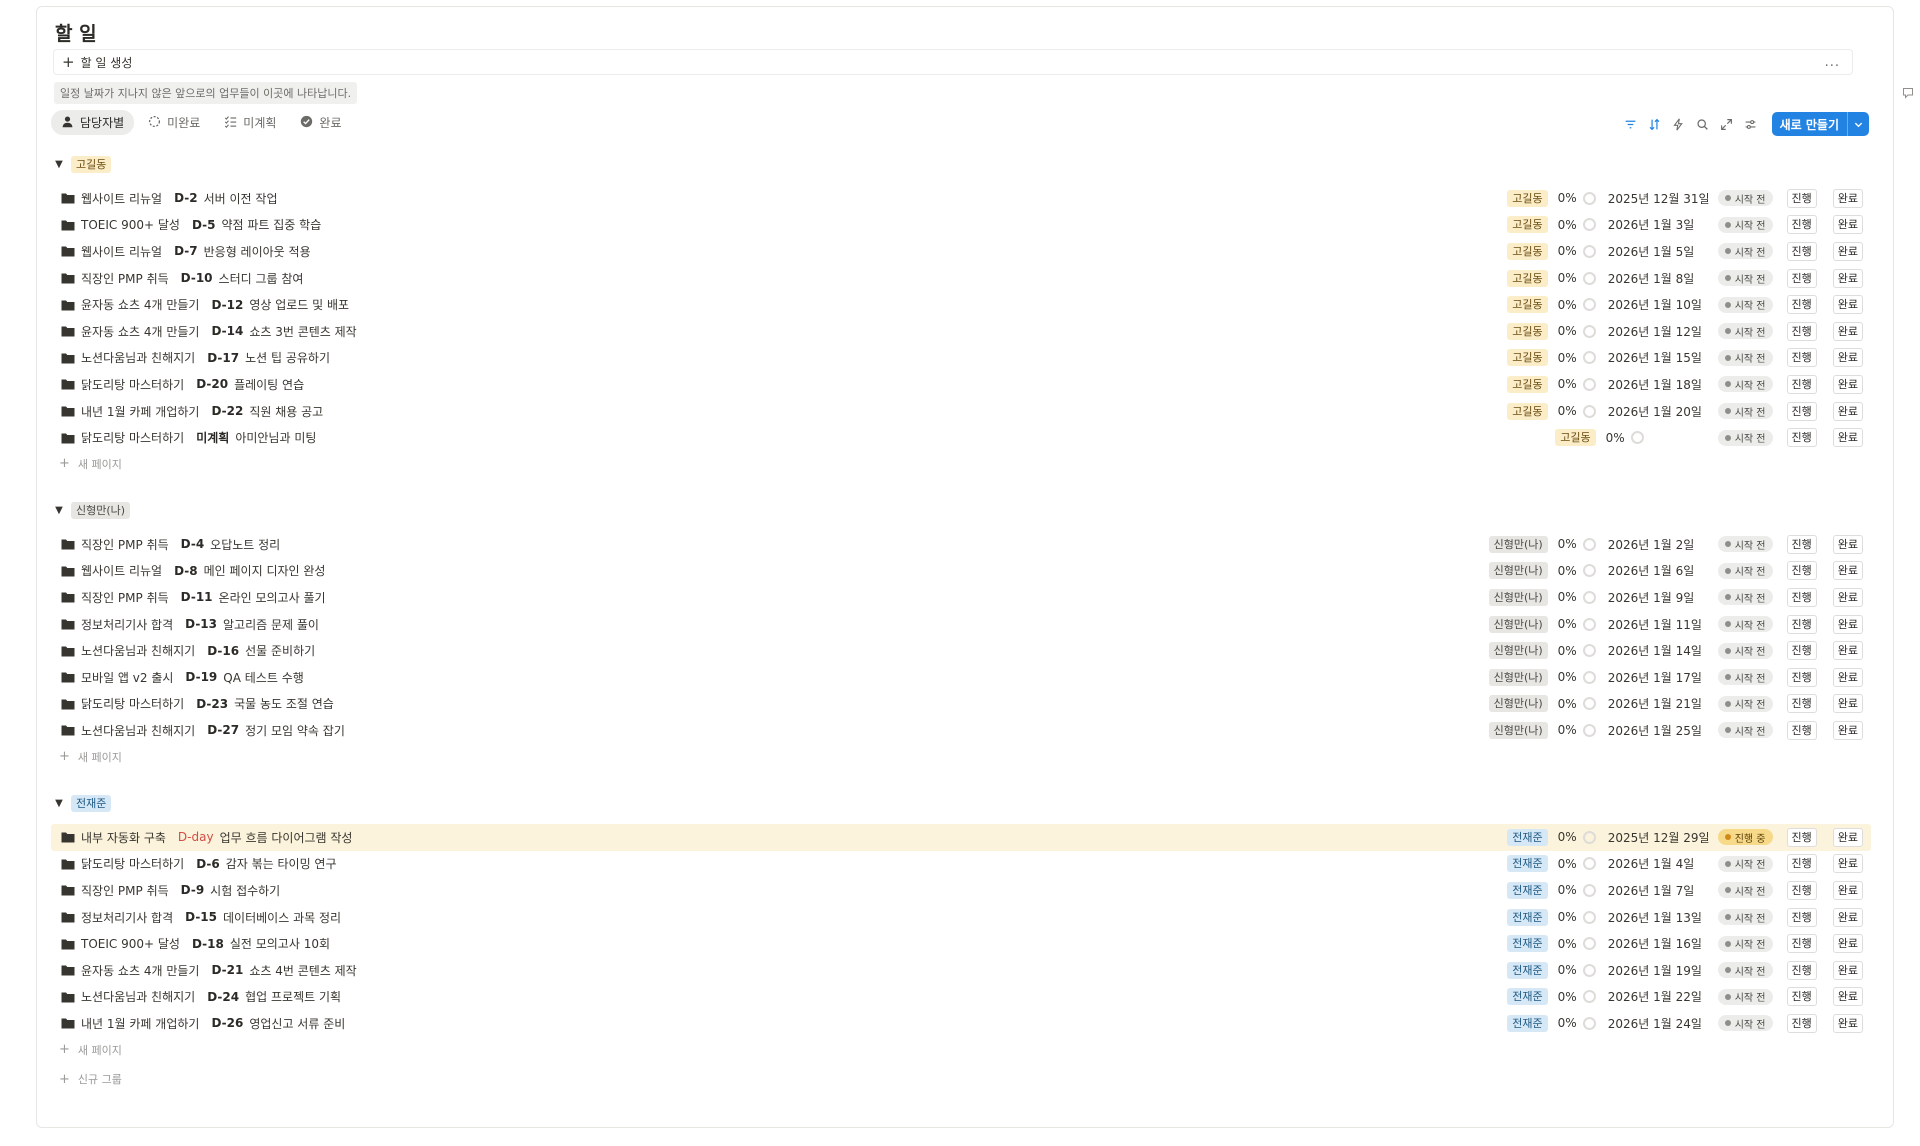 This screenshot has width=1920, height=1146. I want to click on task-name: 협업 프로젝트 기획, so click(293, 996).